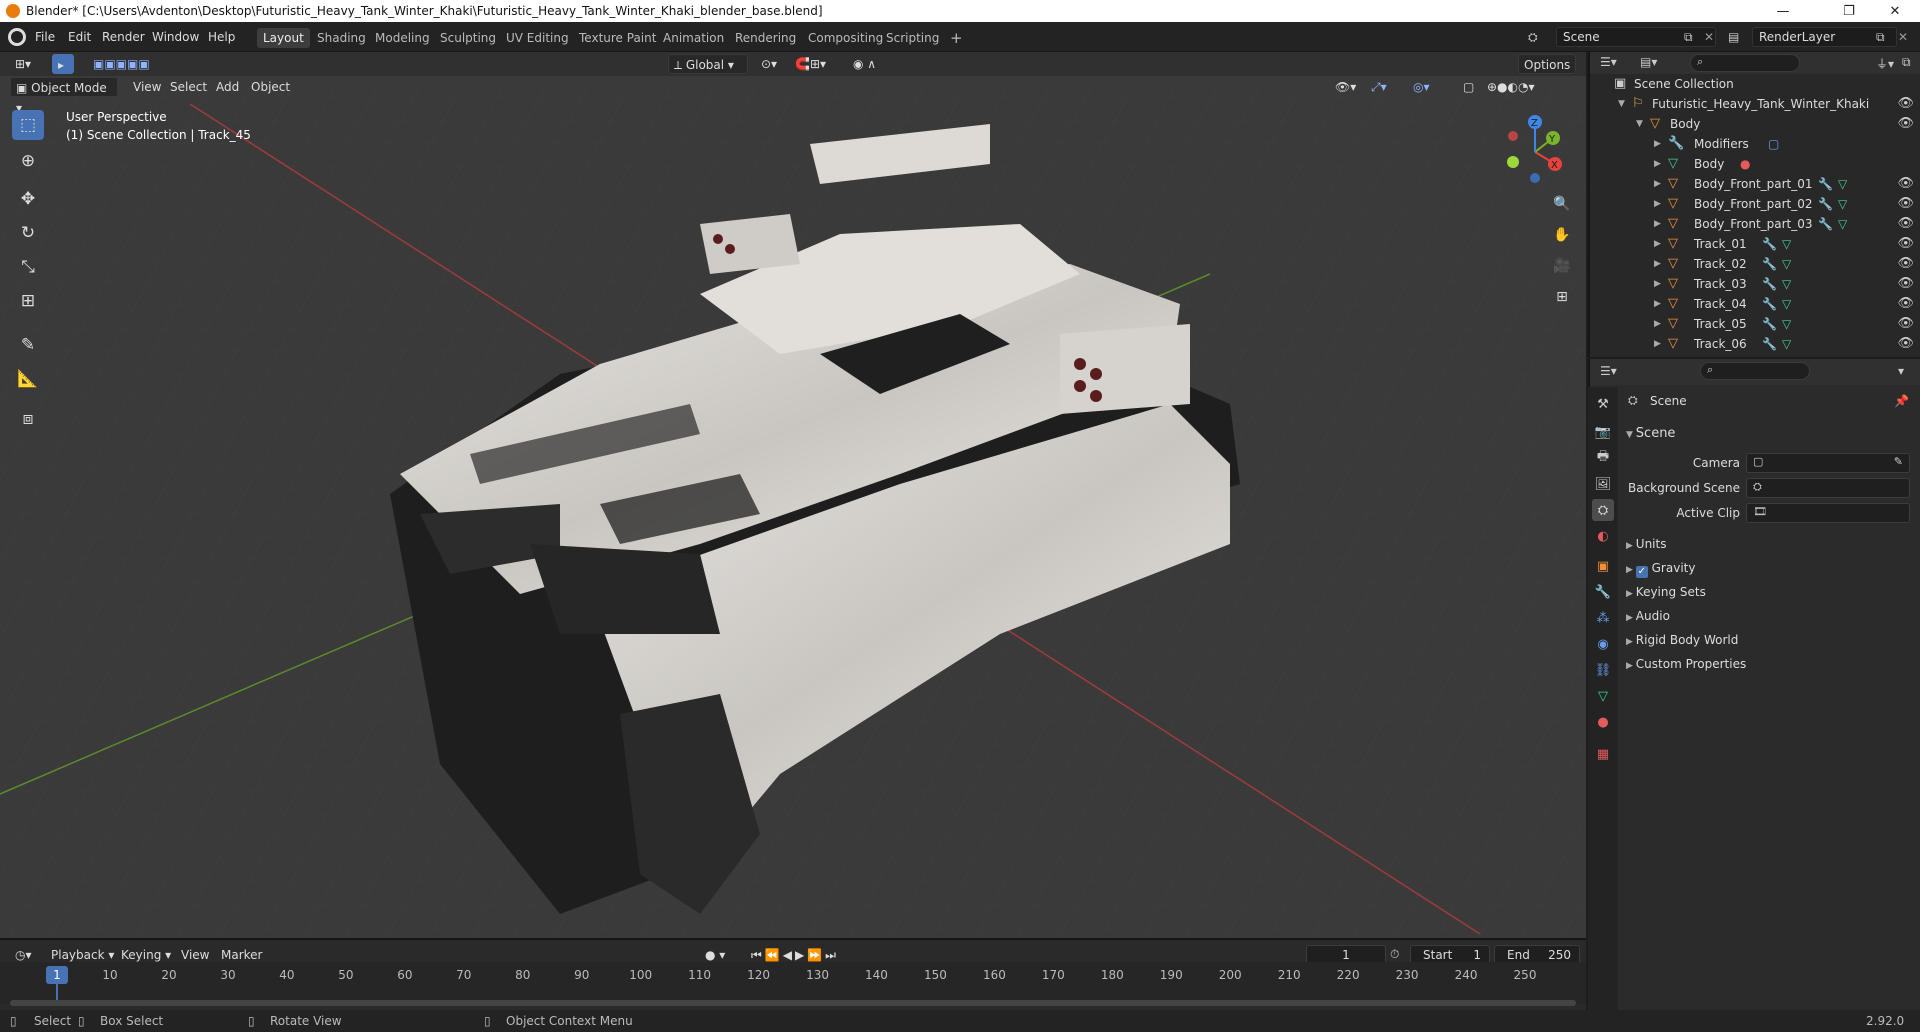  I want to click on pan-hand-icon: ✋, so click(1562, 235).